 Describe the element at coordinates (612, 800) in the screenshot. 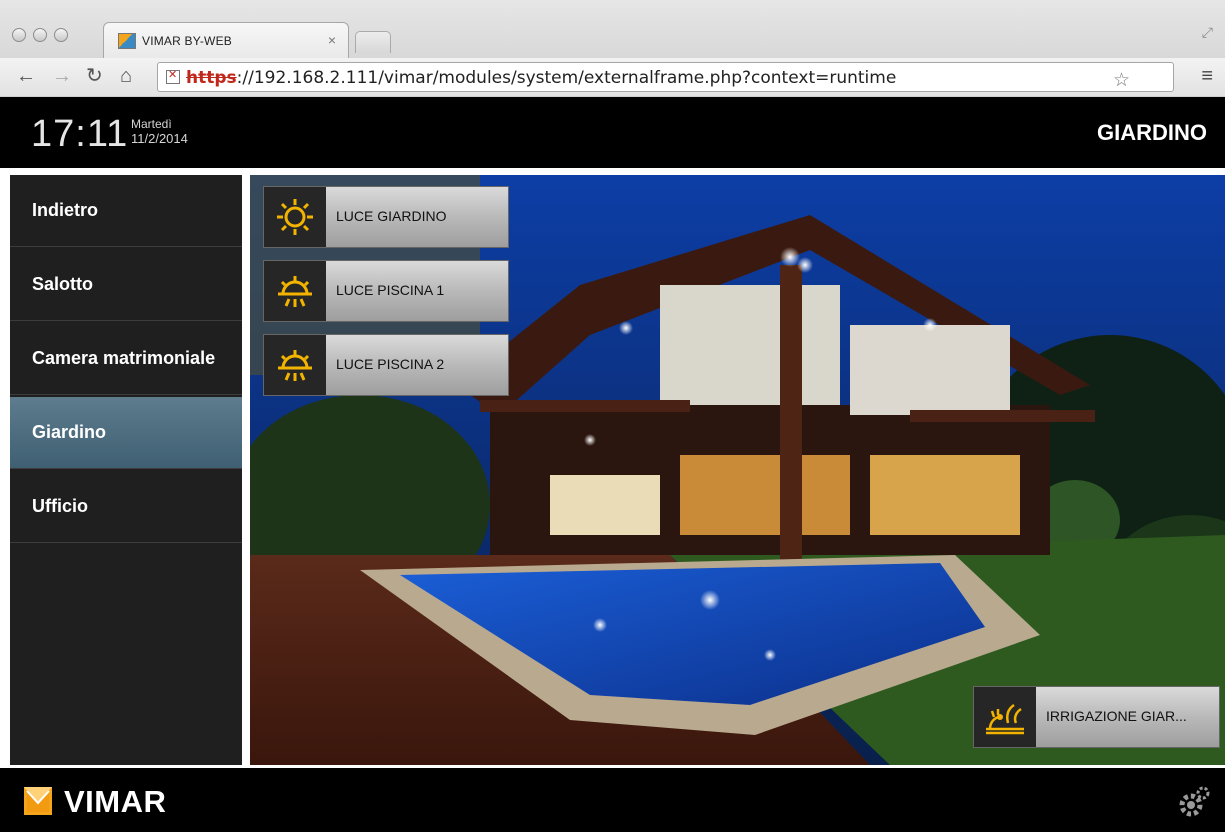

I see `app-footer: VIMAR` at that location.